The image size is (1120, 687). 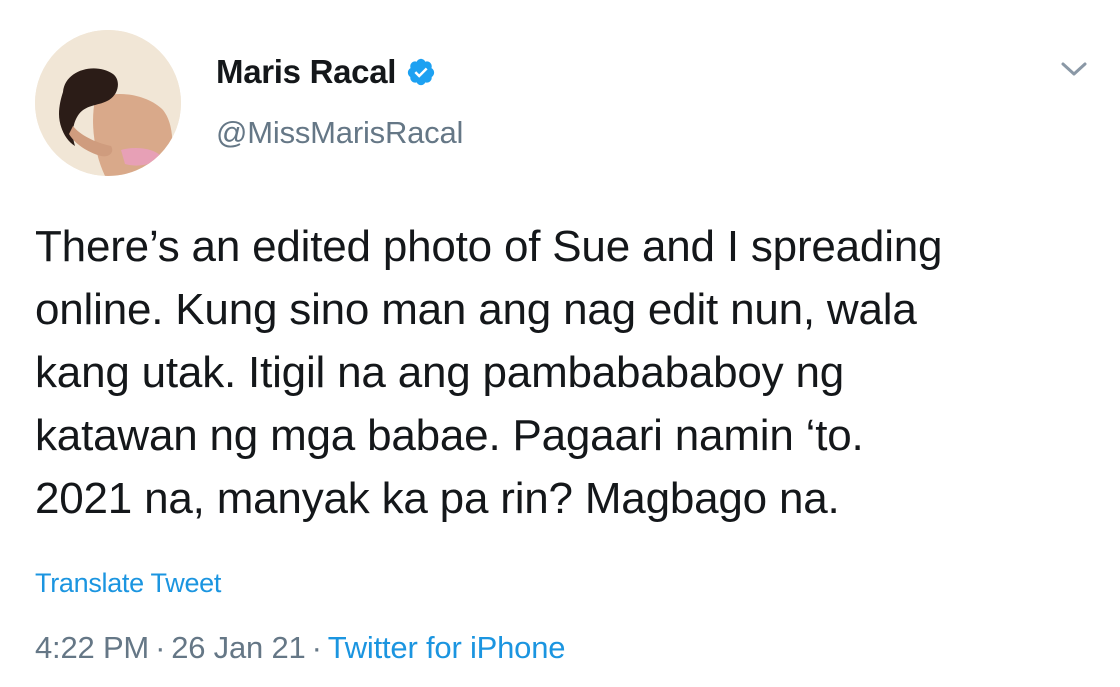 I want to click on author-handle: @MissMarisRacal, so click(x=339, y=133).